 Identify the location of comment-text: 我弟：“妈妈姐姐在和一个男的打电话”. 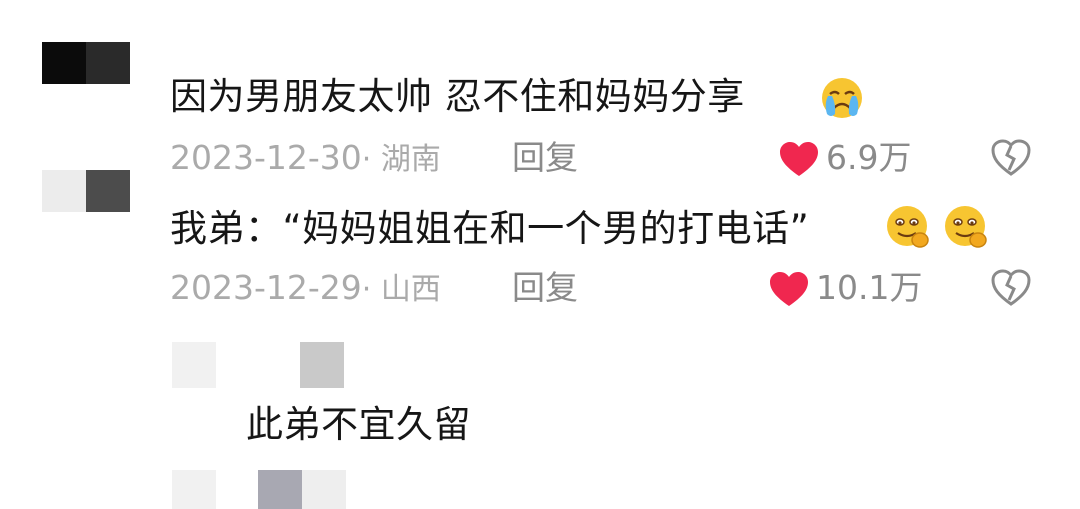
(490, 228).